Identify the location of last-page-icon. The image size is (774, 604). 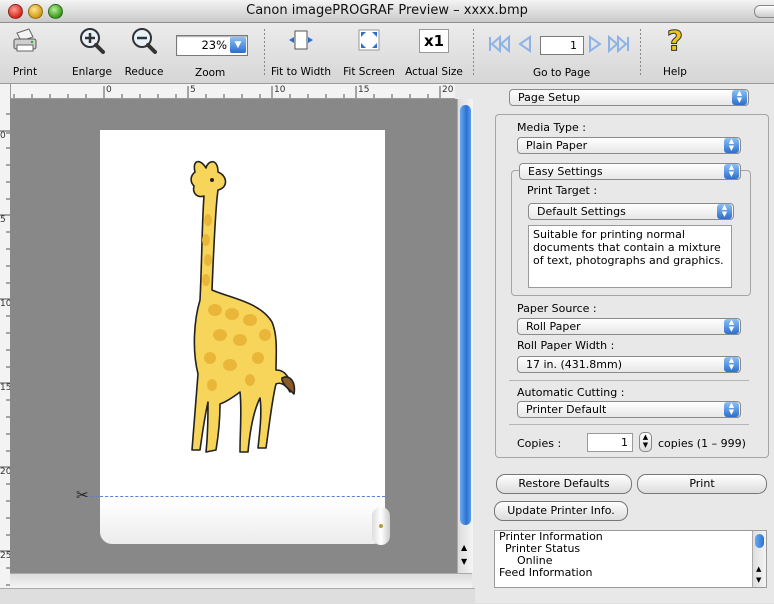
(618, 44).